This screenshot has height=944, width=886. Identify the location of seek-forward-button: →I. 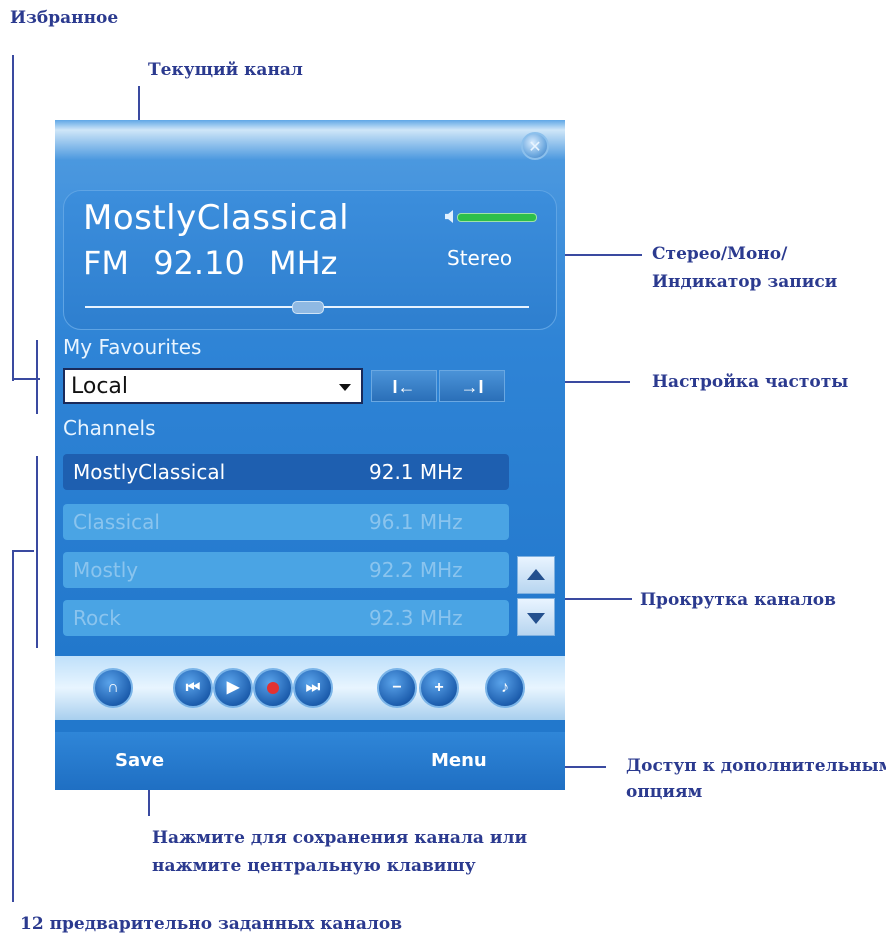
(472, 386).